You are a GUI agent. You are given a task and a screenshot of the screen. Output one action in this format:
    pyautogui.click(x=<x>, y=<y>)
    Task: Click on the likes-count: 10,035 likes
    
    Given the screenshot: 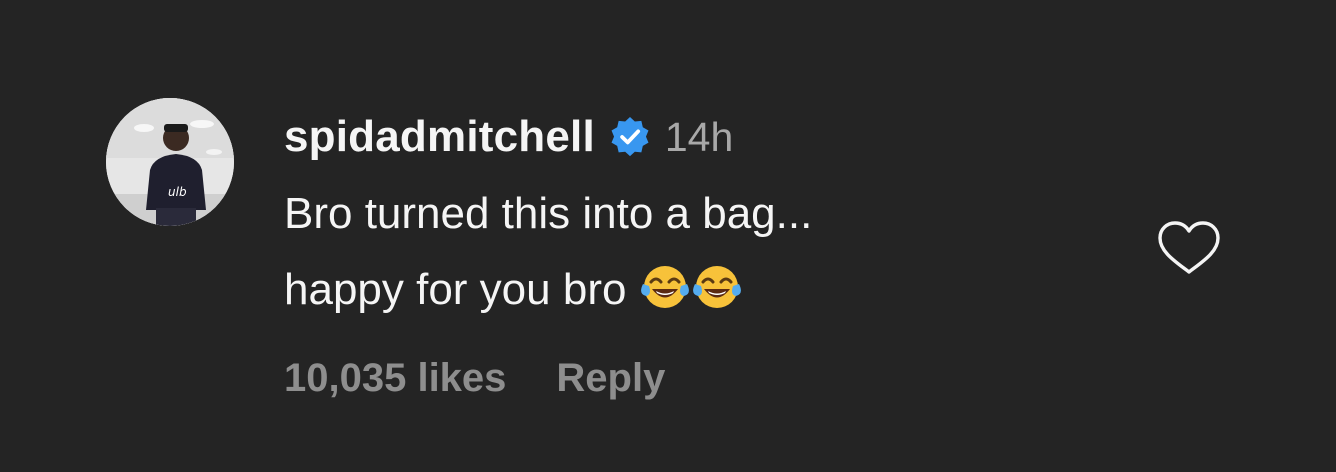 What is the action you would take?
    pyautogui.click(x=395, y=378)
    